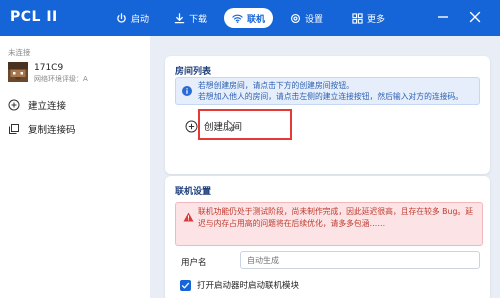 Image resolution: width=500 pixels, height=298 pixels. Describe the element at coordinates (276, 85) in the screenshot. I see `info-line-1: 若想创建房间，请点击下方的创建房间按钮。` at that location.